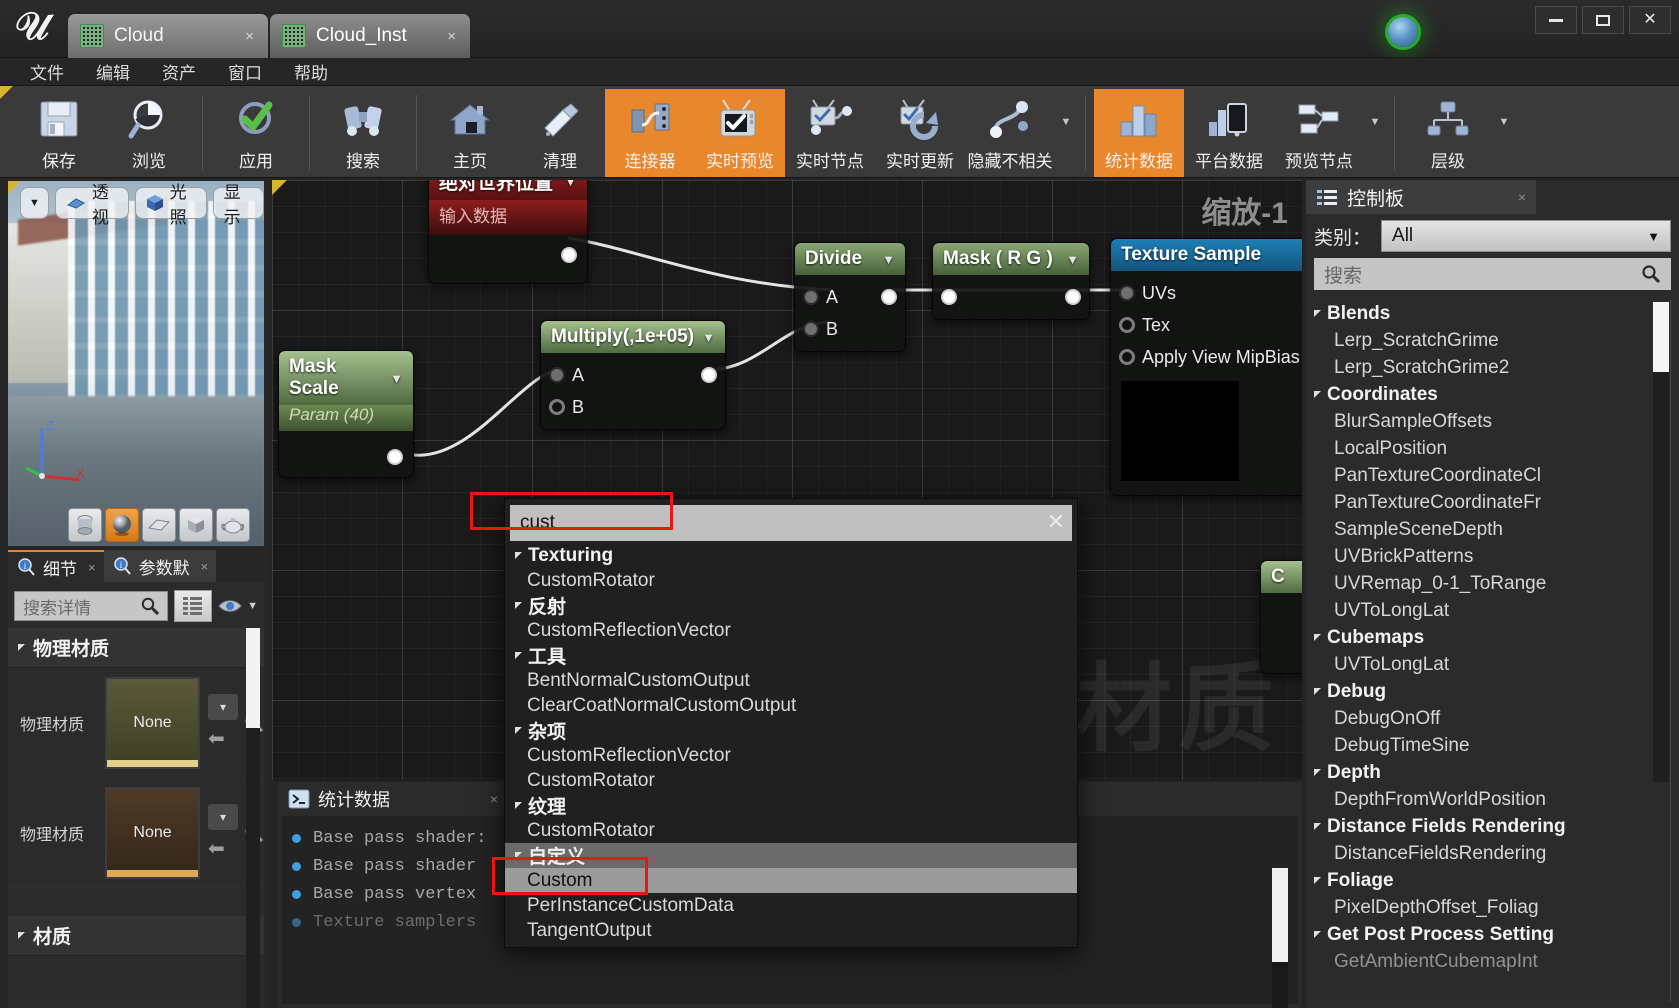 The image size is (1679, 1008). What do you see at coordinates (470, 133) in the screenshot?
I see `toolbar-button-home: 主页` at bounding box center [470, 133].